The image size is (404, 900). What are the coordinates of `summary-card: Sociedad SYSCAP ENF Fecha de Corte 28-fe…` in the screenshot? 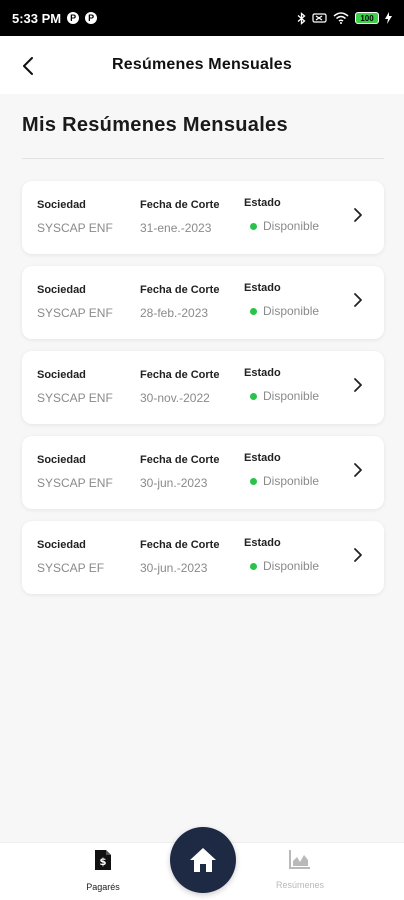 It's located at (203, 302).